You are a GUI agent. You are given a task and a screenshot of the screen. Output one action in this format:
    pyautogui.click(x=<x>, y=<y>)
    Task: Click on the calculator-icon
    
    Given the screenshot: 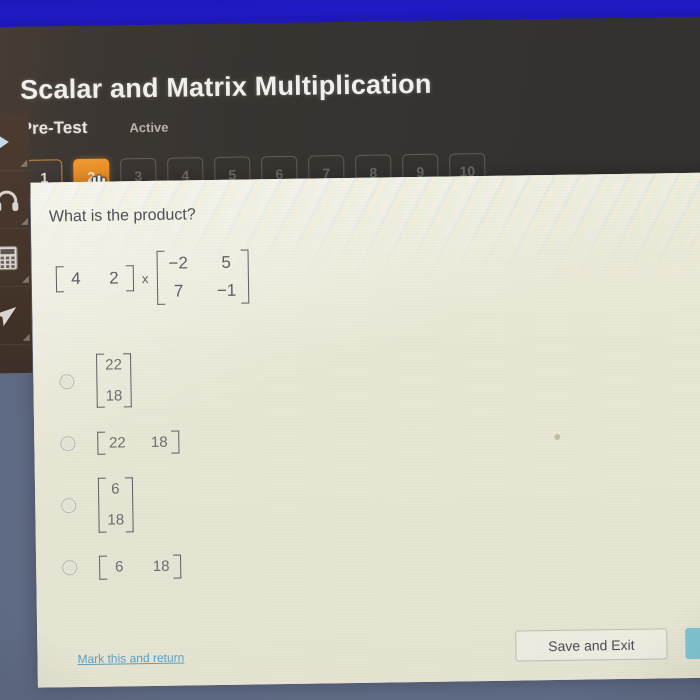 What is the action you would take?
    pyautogui.click(x=9, y=257)
    